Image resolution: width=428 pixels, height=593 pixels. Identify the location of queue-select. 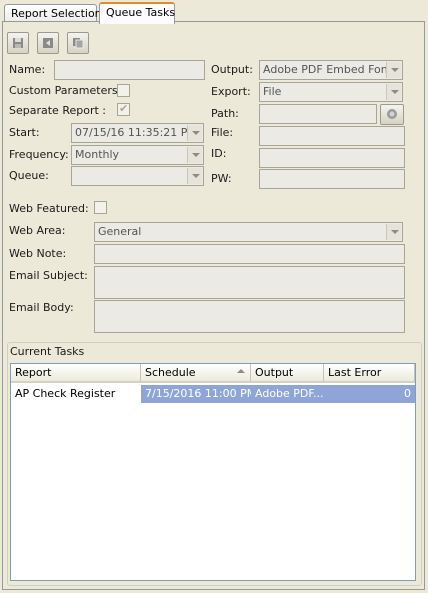
(137, 176).